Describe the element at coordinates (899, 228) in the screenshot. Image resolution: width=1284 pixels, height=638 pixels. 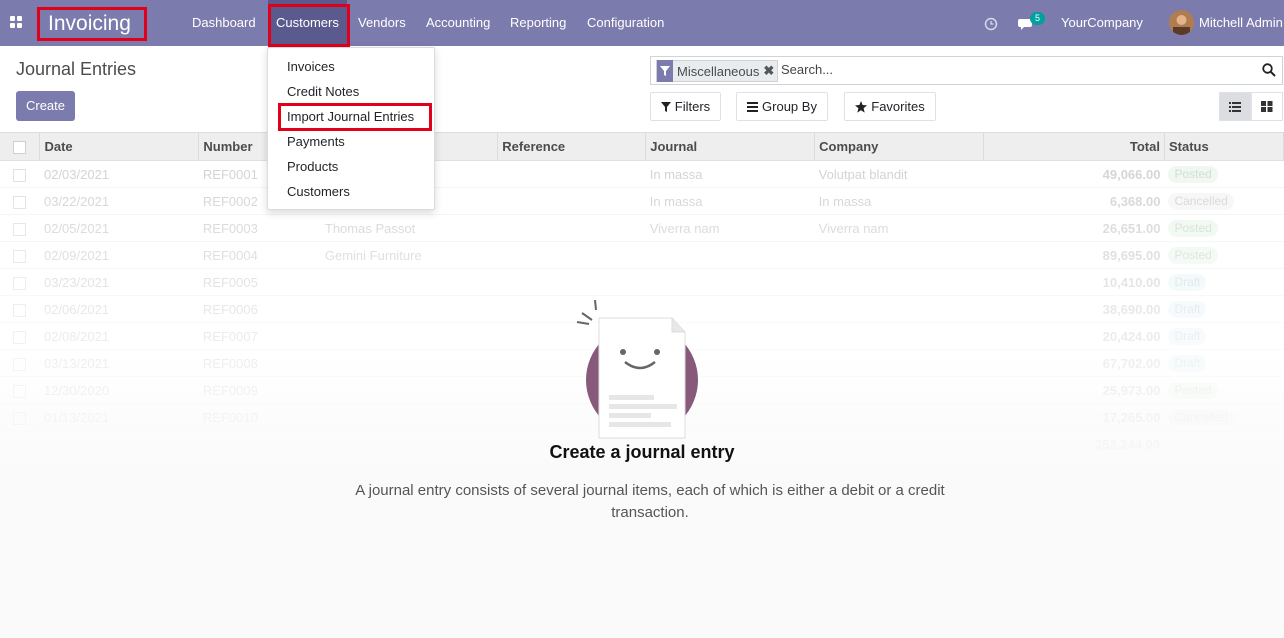
I see `cell-company: Viverra nam` at that location.